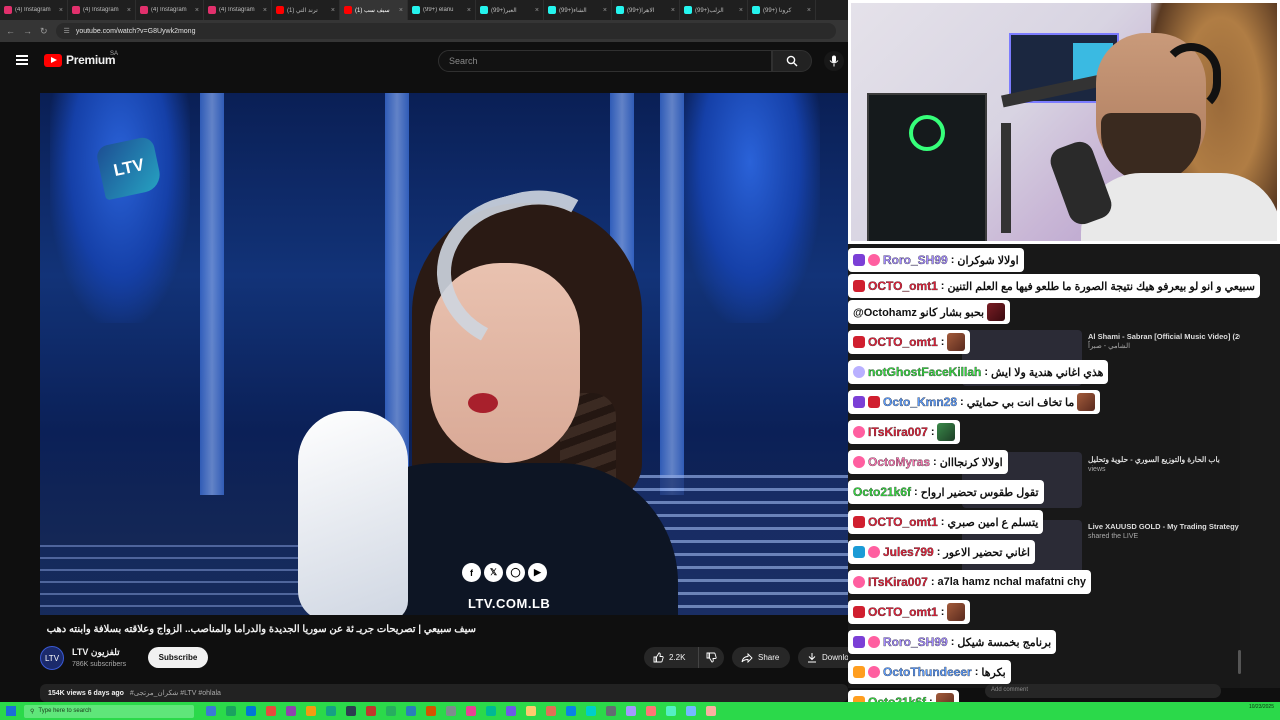  Describe the element at coordinates (925, 372) in the screenshot. I see `chat-username: notGhostFaceKillah` at that location.